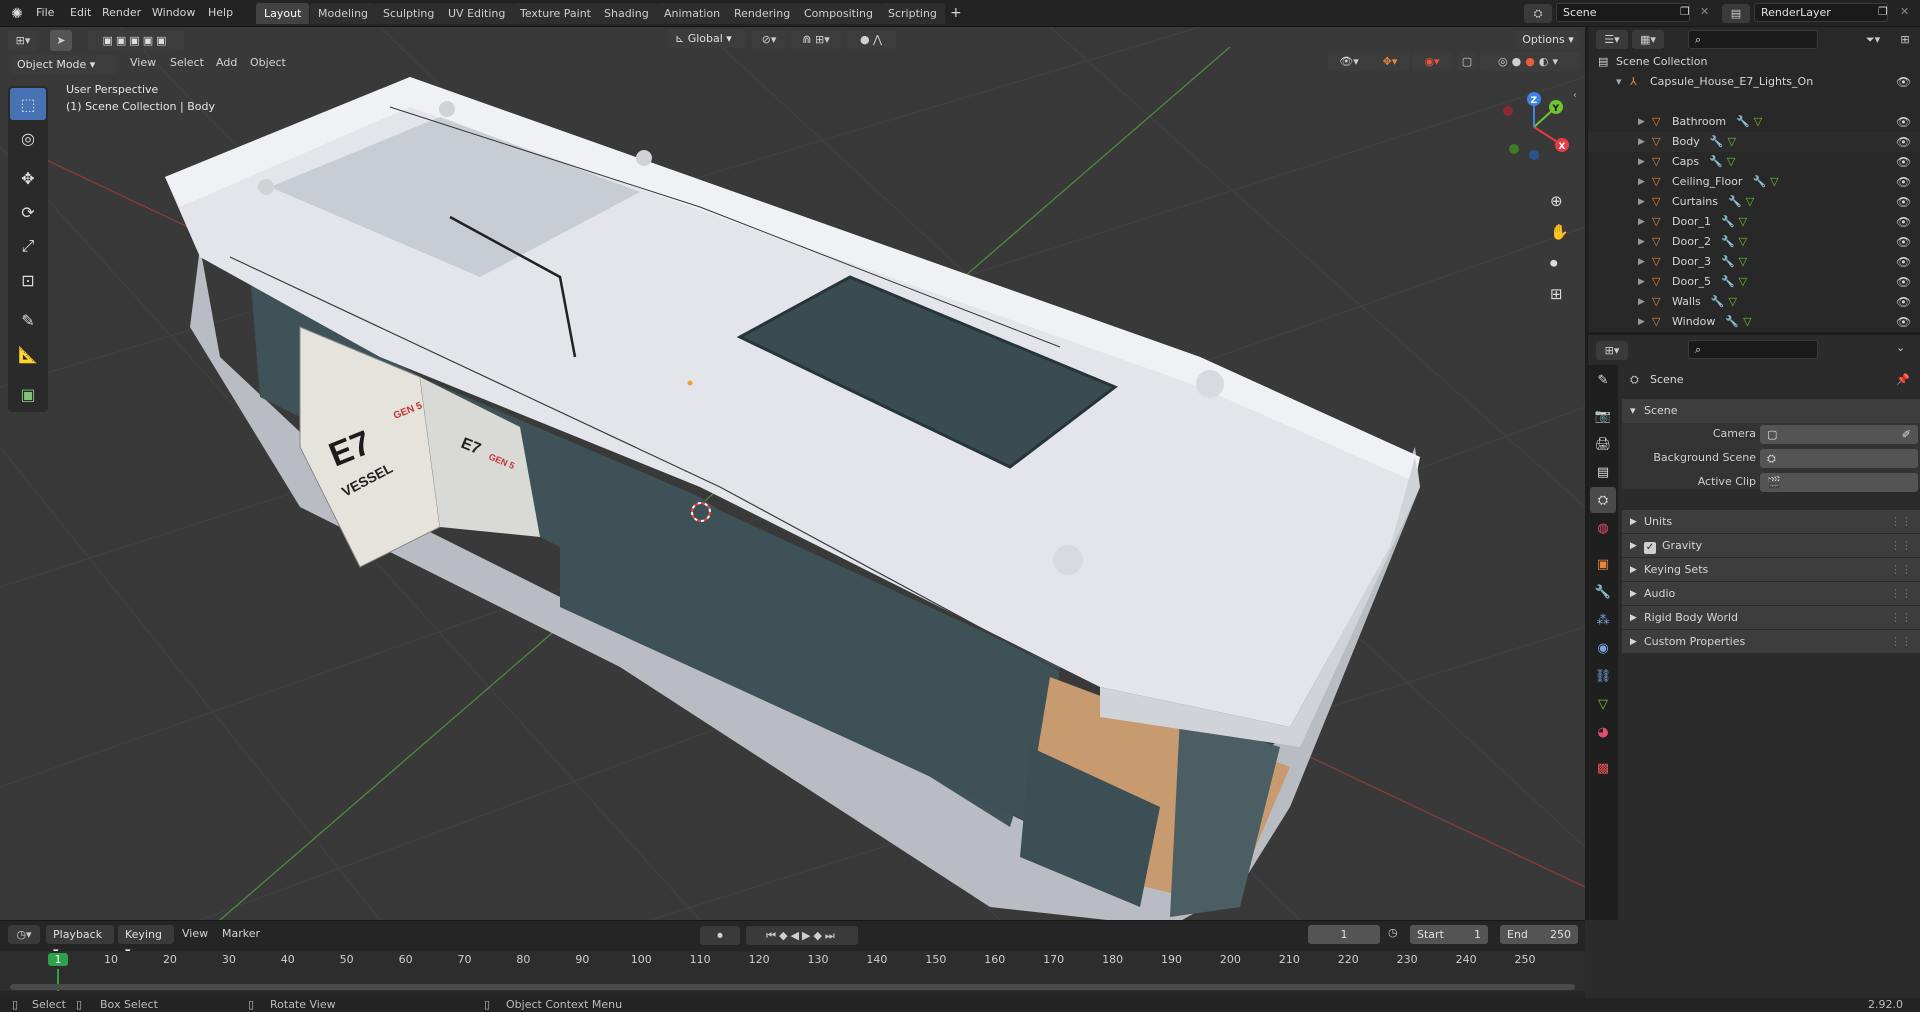 This screenshot has height=1012, width=1920. I want to click on background-scene-field: ⛭, so click(1839, 458).